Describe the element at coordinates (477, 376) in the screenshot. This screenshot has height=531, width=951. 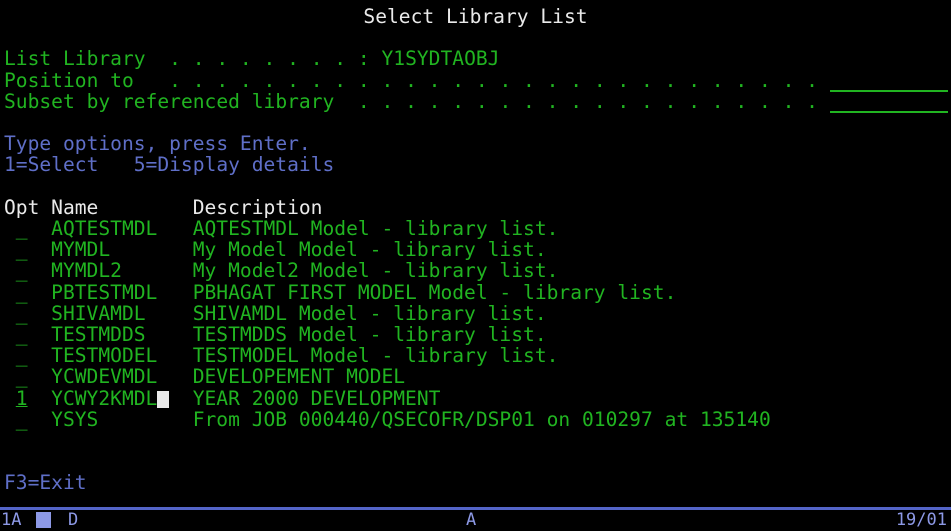
I see `table-row: _ YCWDEVMDL DEVELOPEMENT MODEL` at that location.